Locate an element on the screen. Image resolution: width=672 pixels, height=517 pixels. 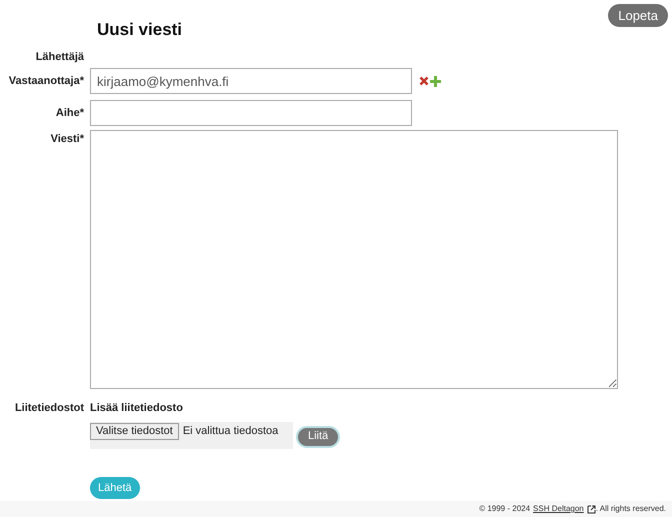
add-icon is located at coordinates (435, 81).